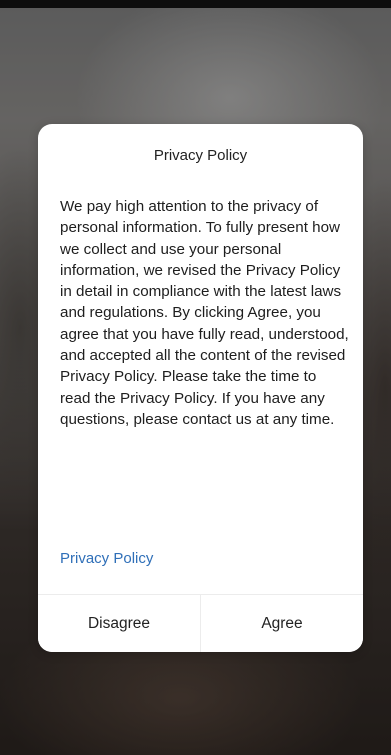  What do you see at coordinates (106, 559) in the screenshot?
I see `privacy-policy-link: Privacy Policy` at bounding box center [106, 559].